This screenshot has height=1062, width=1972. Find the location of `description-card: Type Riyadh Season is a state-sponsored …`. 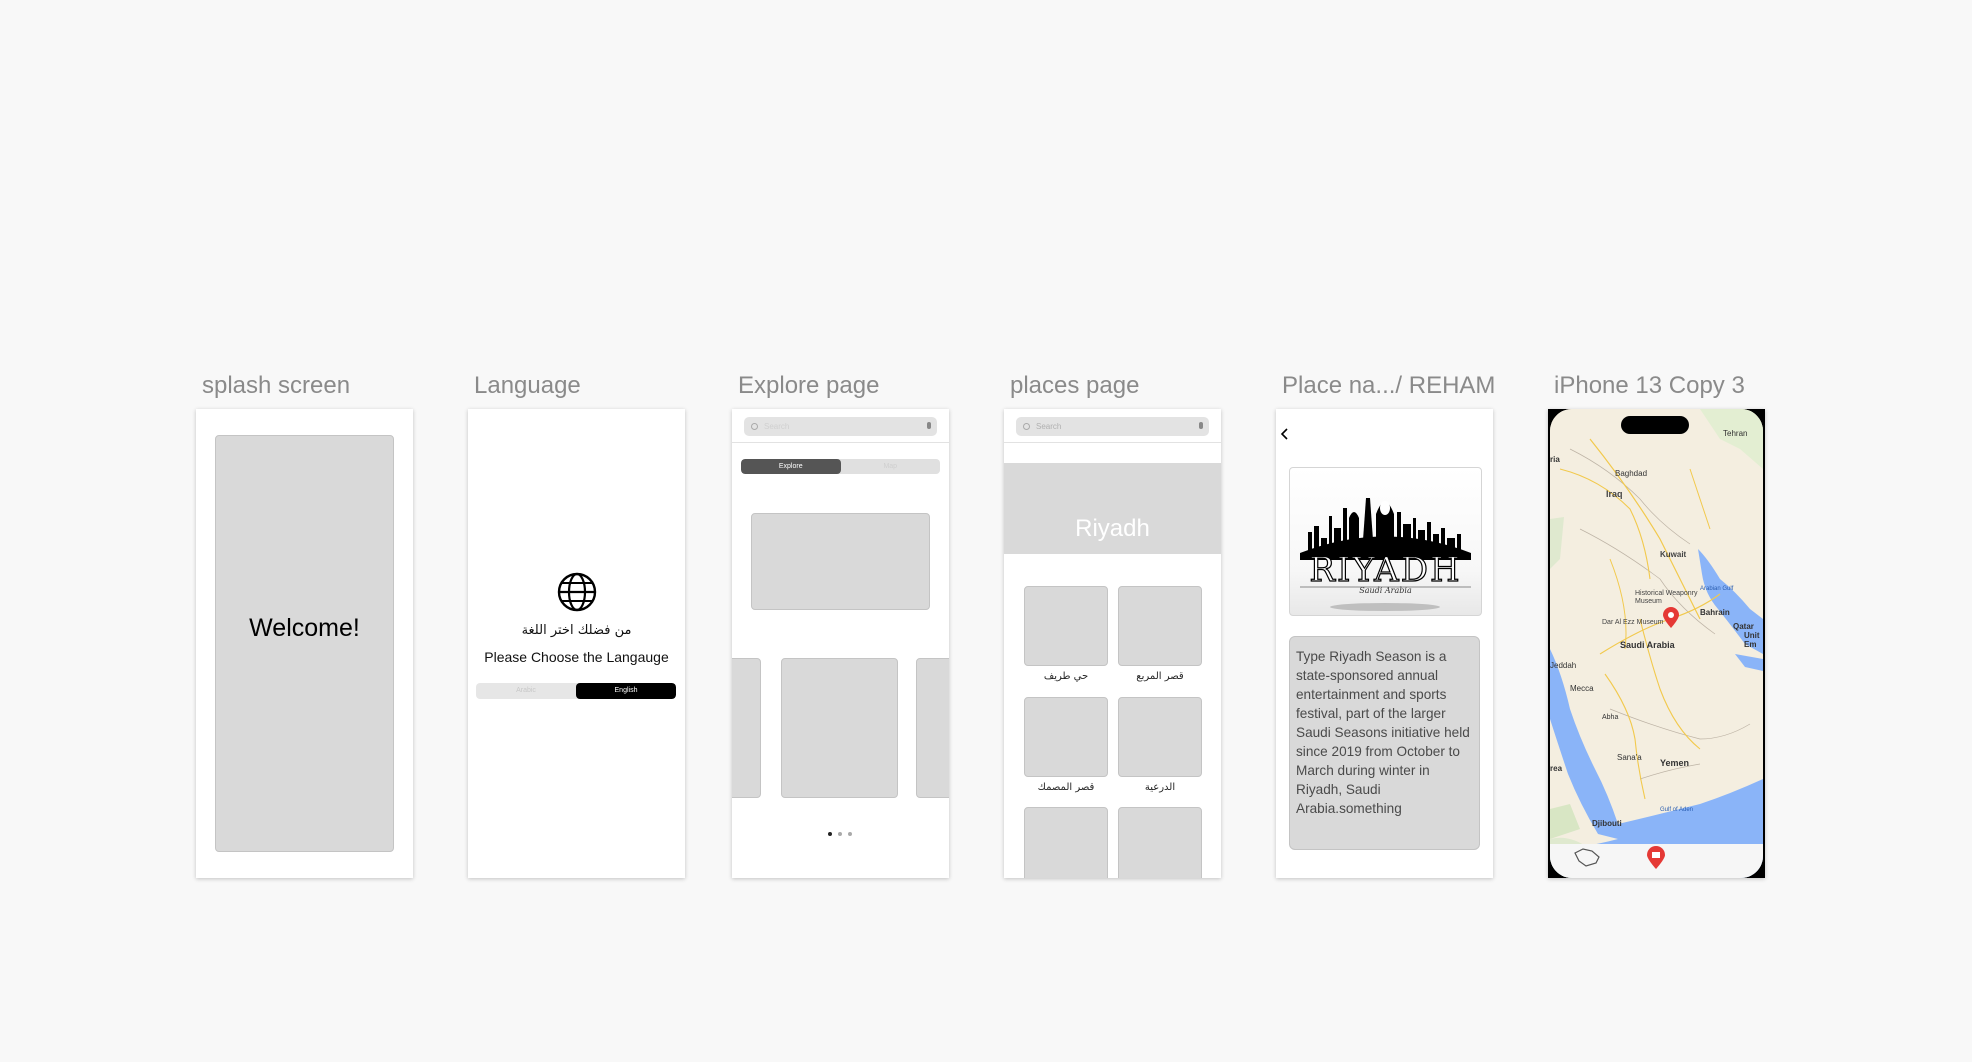

description-card: Type Riyadh Season is a state-sponsored … is located at coordinates (1384, 743).